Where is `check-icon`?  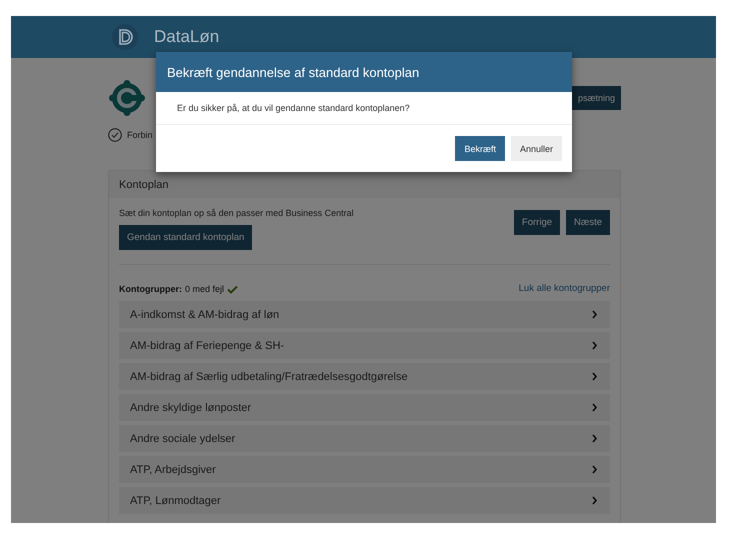
check-icon is located at coordinates (232, 289).